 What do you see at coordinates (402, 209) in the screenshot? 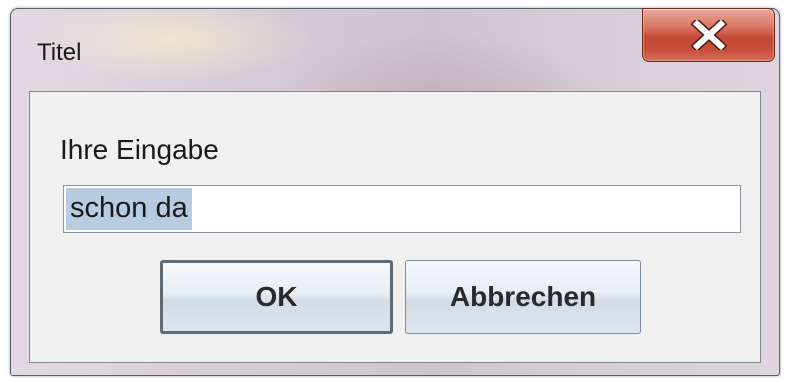
I see `text-input: schon da` at bounding box center [402, 209].